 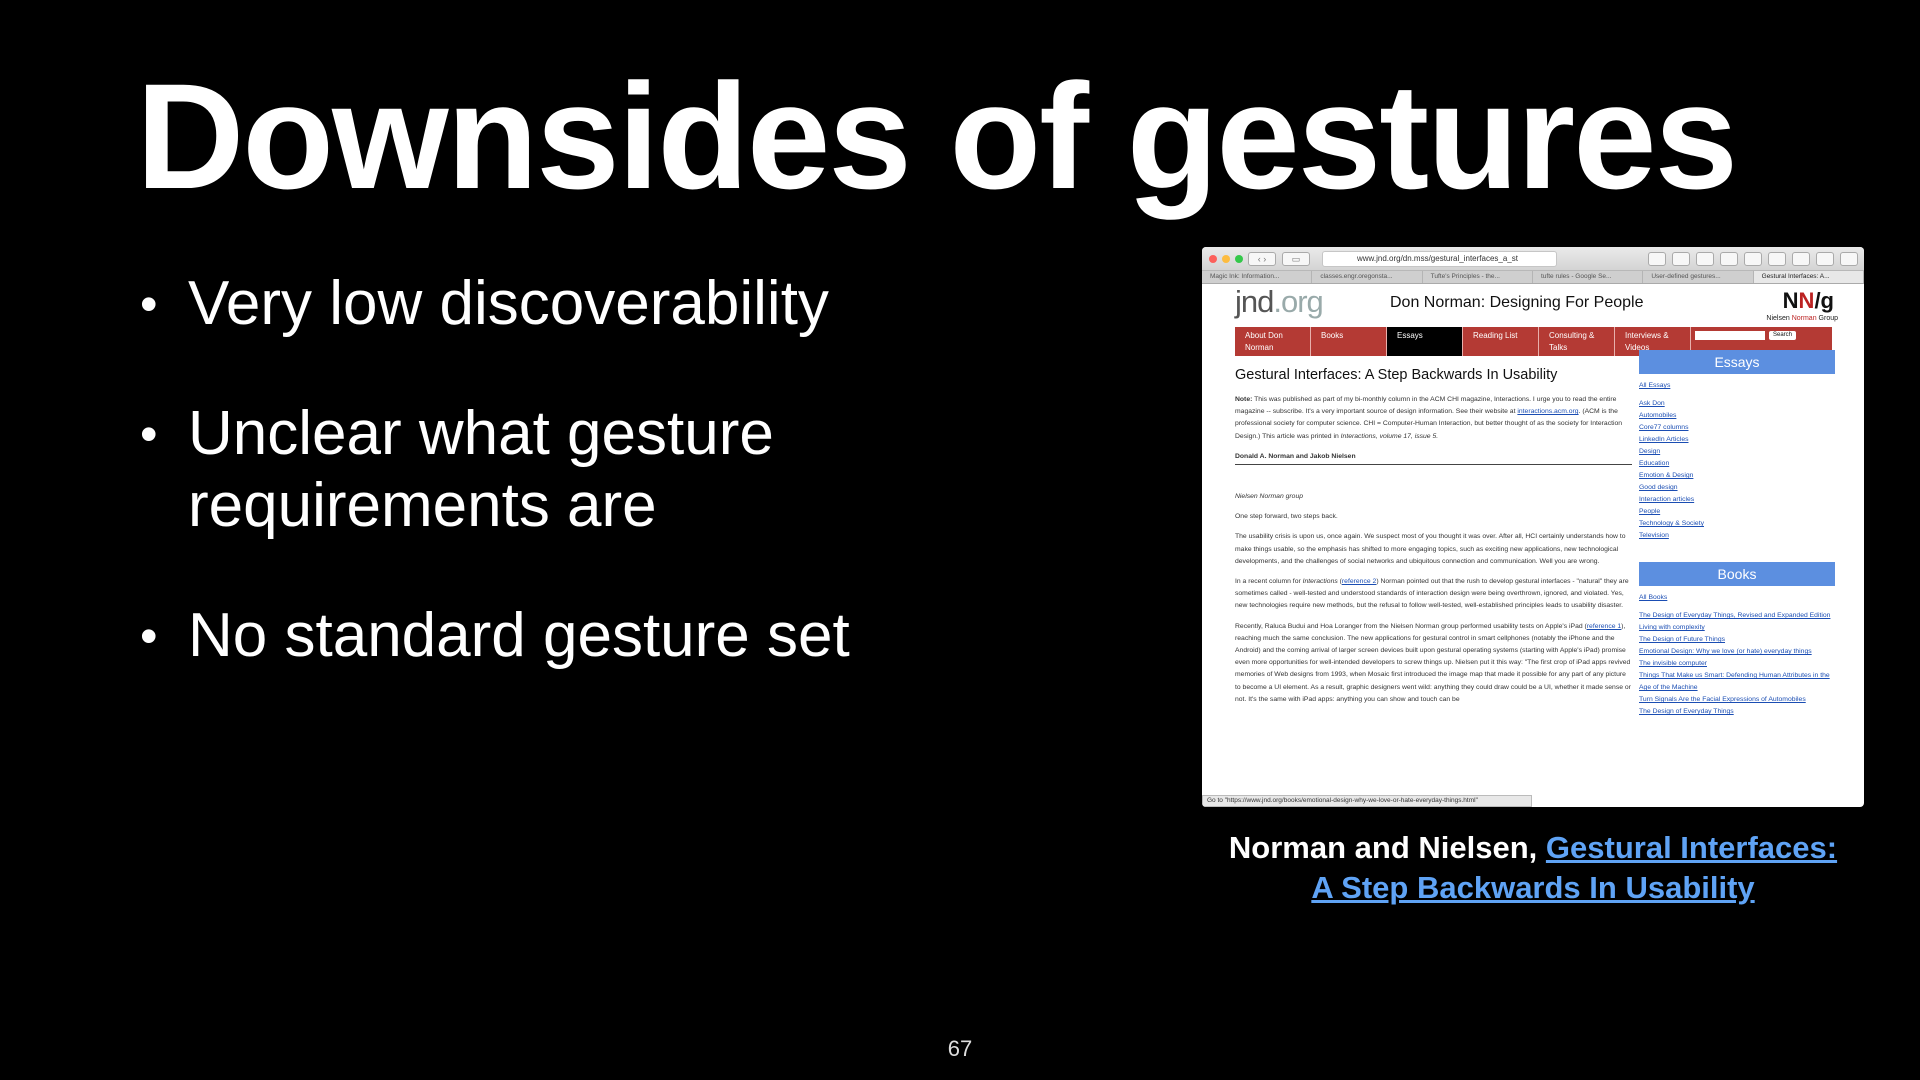 What do you see at coordinates (1213, 259) in the screenshot?
I see `close-window-icon` at bounding box center [1213, 259].